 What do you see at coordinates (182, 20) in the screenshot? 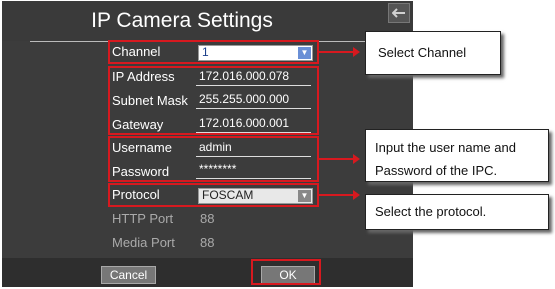
I see `dialog-title: IP Camera Settings` at bounding box center [182, 20].